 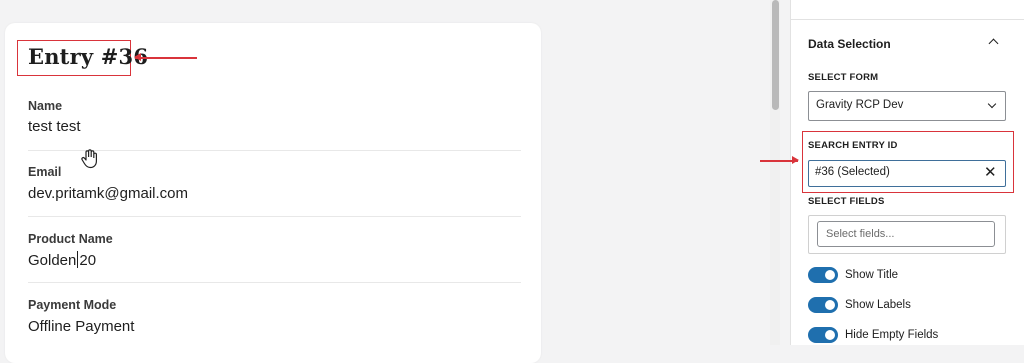 I want to click on field-value-product-name: Golden 20, so click(x=62, y=260).